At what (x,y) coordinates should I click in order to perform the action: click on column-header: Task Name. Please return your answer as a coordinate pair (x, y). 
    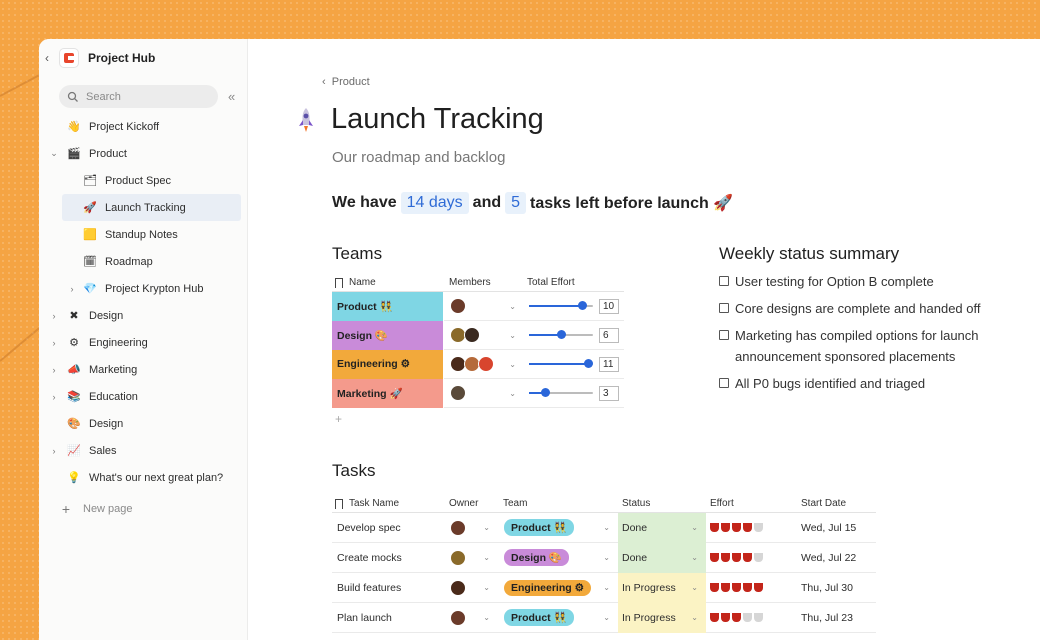
    Looking at the image, I should click on (388, 503).